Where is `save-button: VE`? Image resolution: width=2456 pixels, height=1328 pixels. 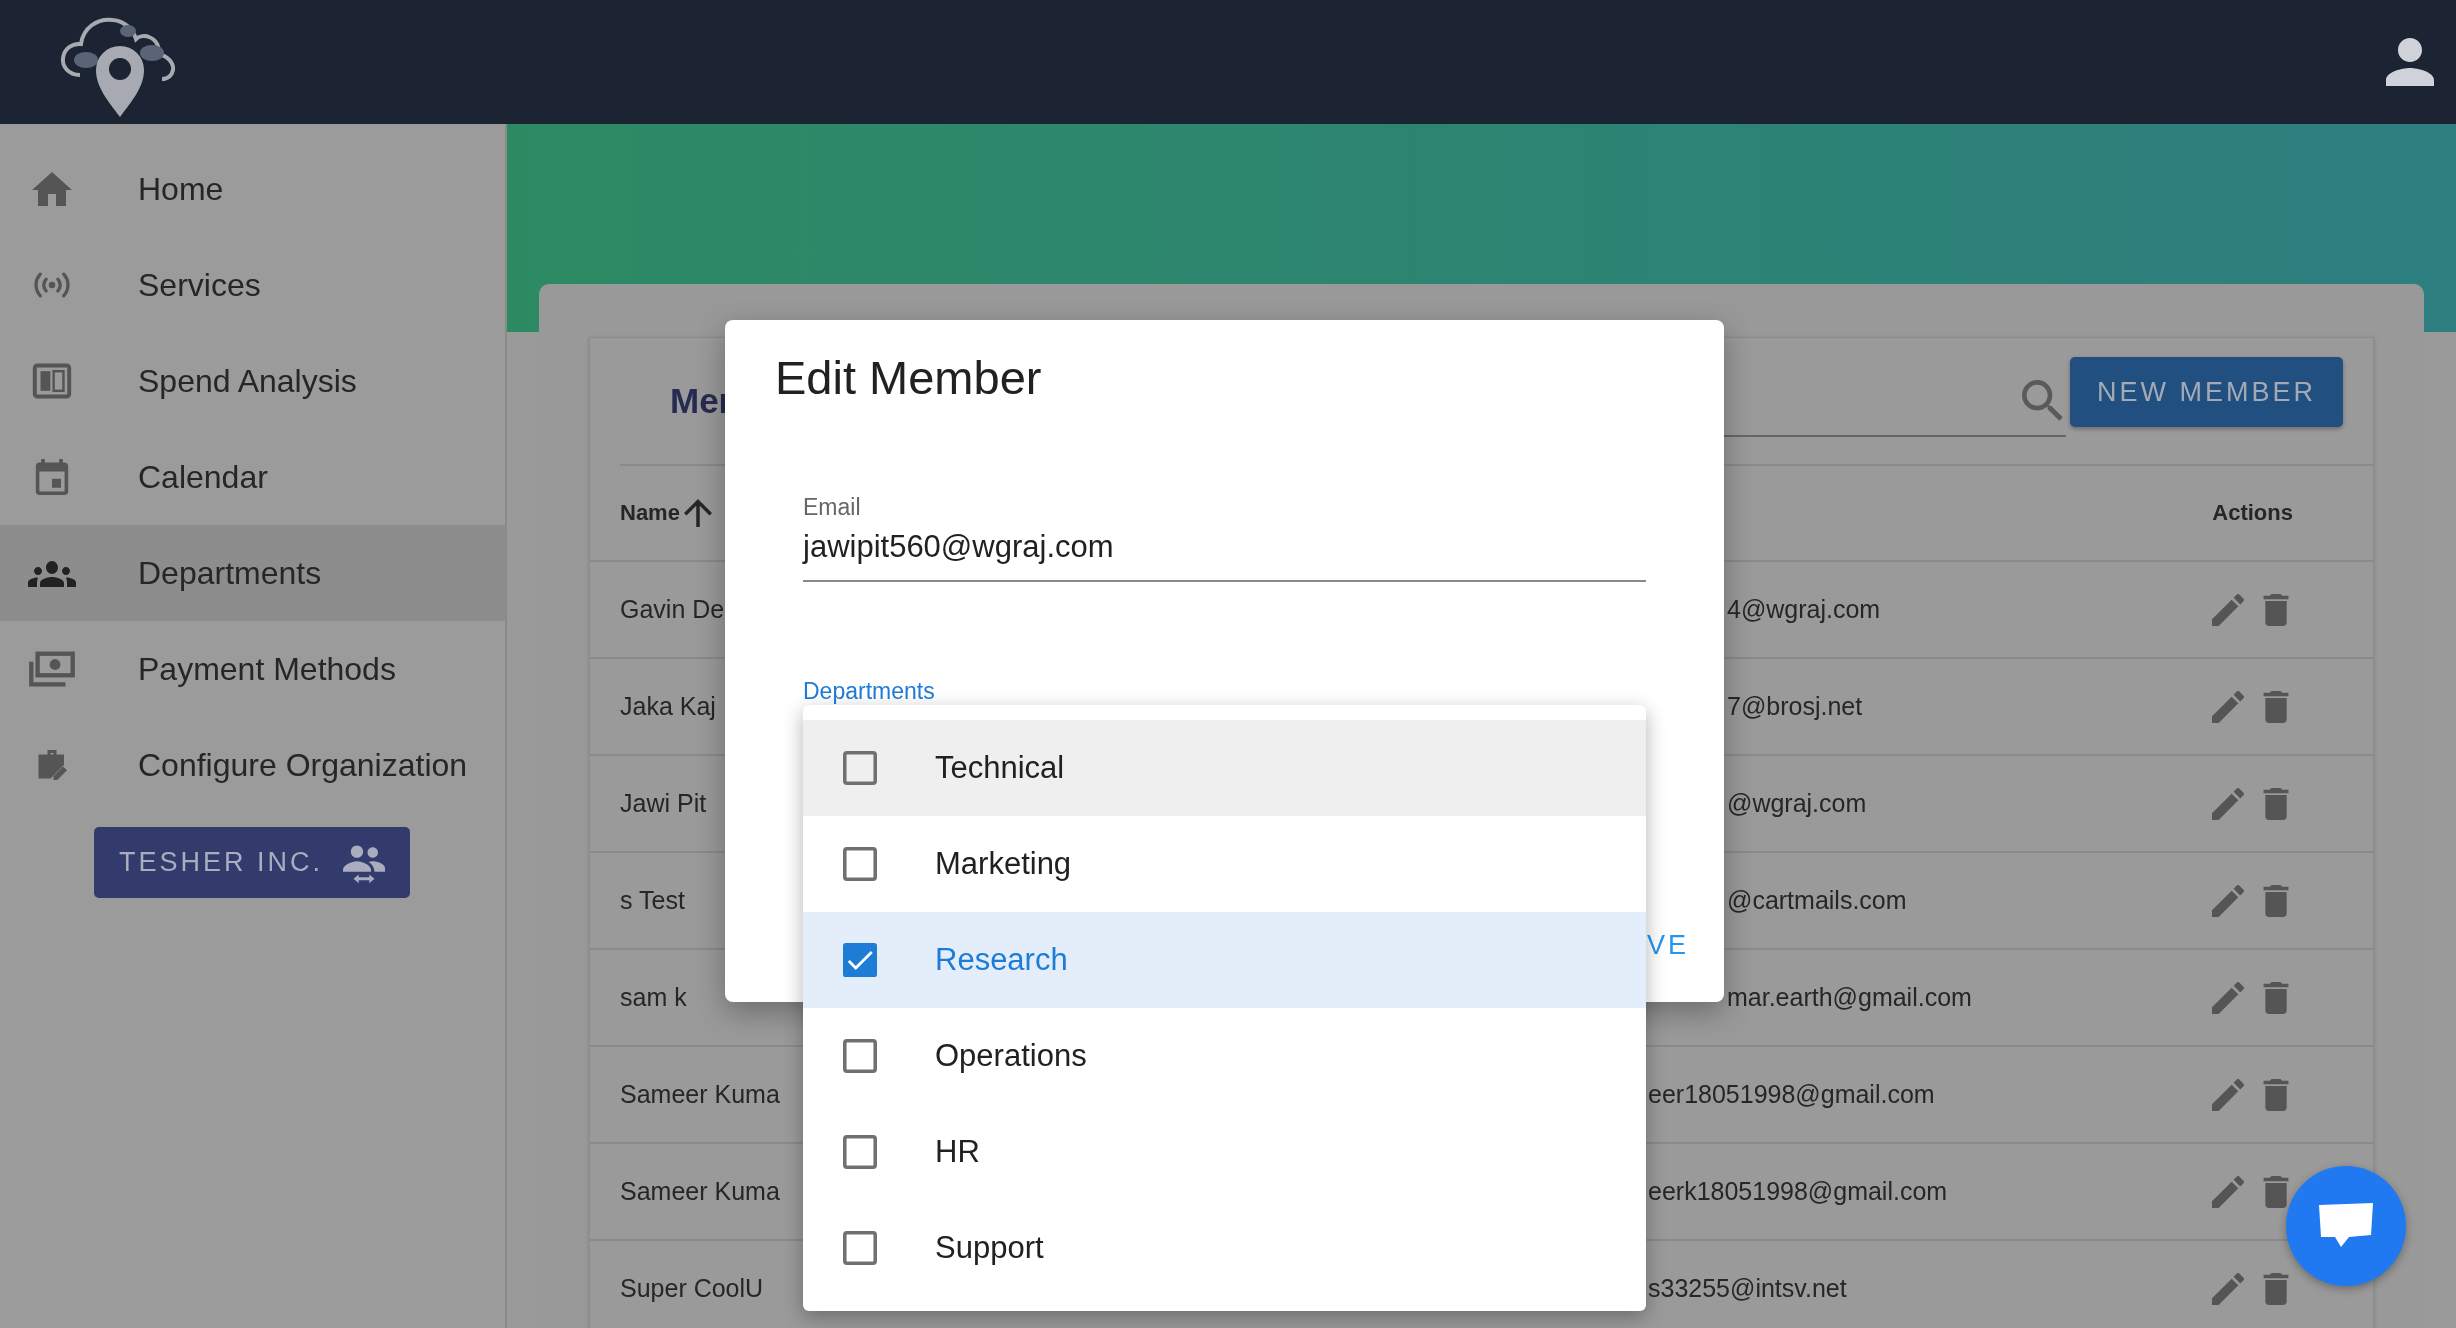 save-button: VE is located at coordinates (1668, 945).